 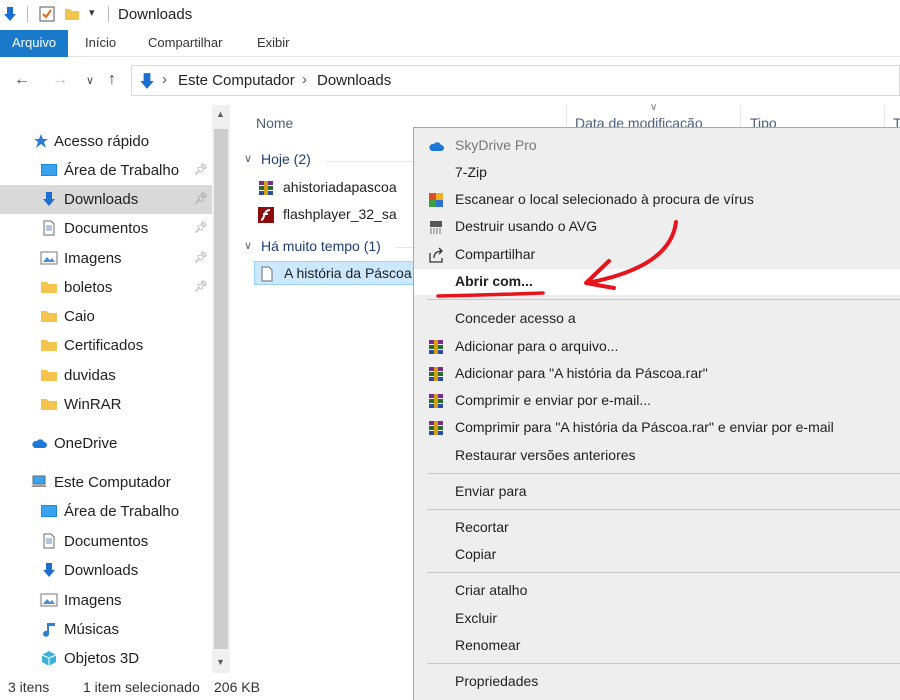 I want to click on tab-compartilhar: Compartilhar, so click(x=185, y=43).